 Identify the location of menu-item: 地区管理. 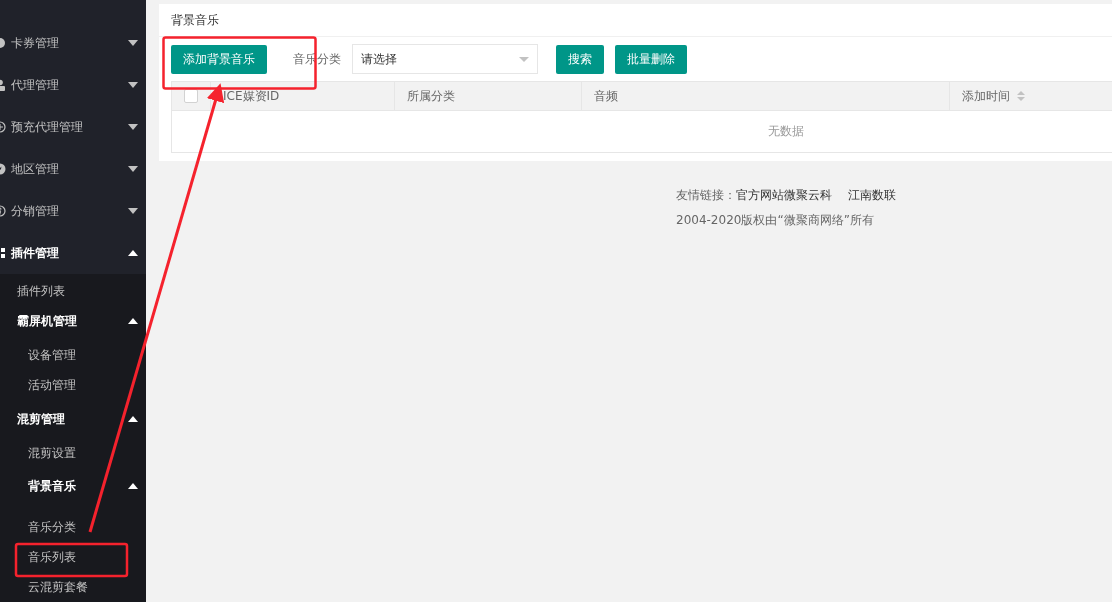
(35, 169).